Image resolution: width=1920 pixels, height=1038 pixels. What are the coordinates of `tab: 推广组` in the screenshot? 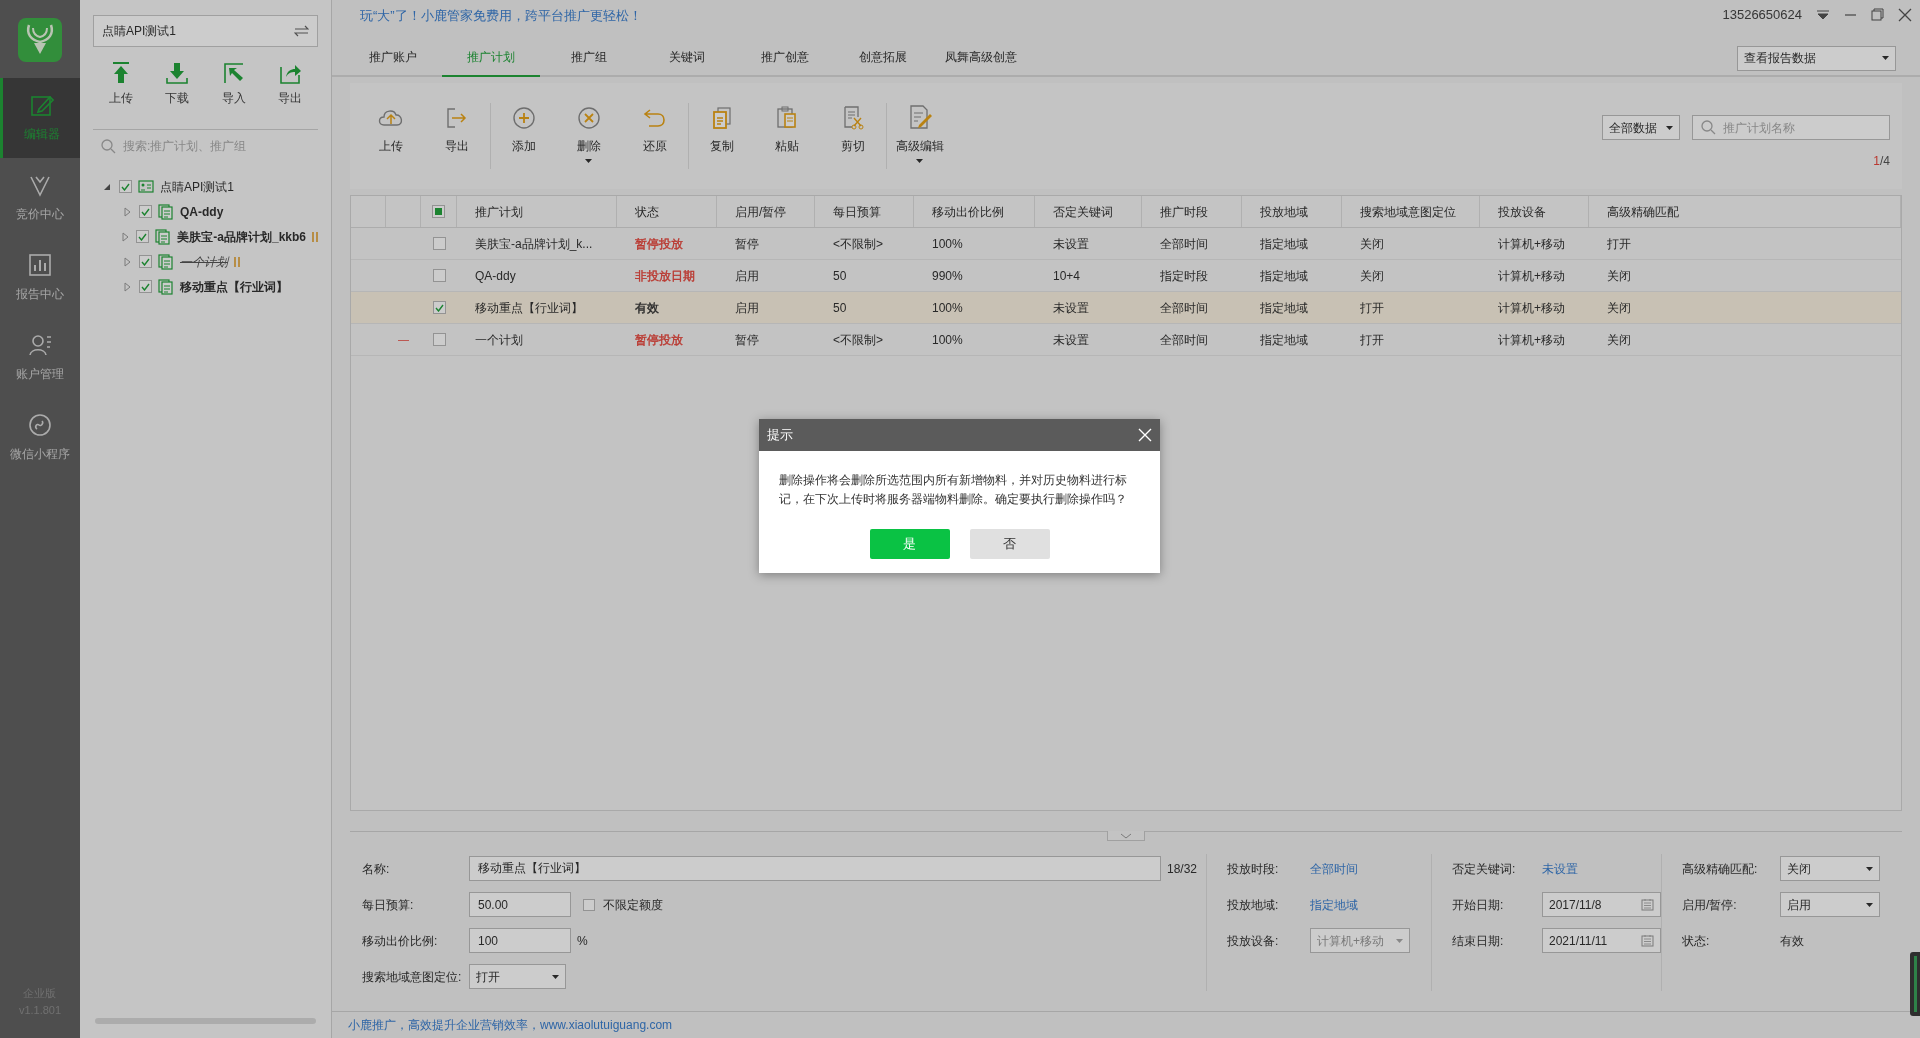 It's located at (589, 57).